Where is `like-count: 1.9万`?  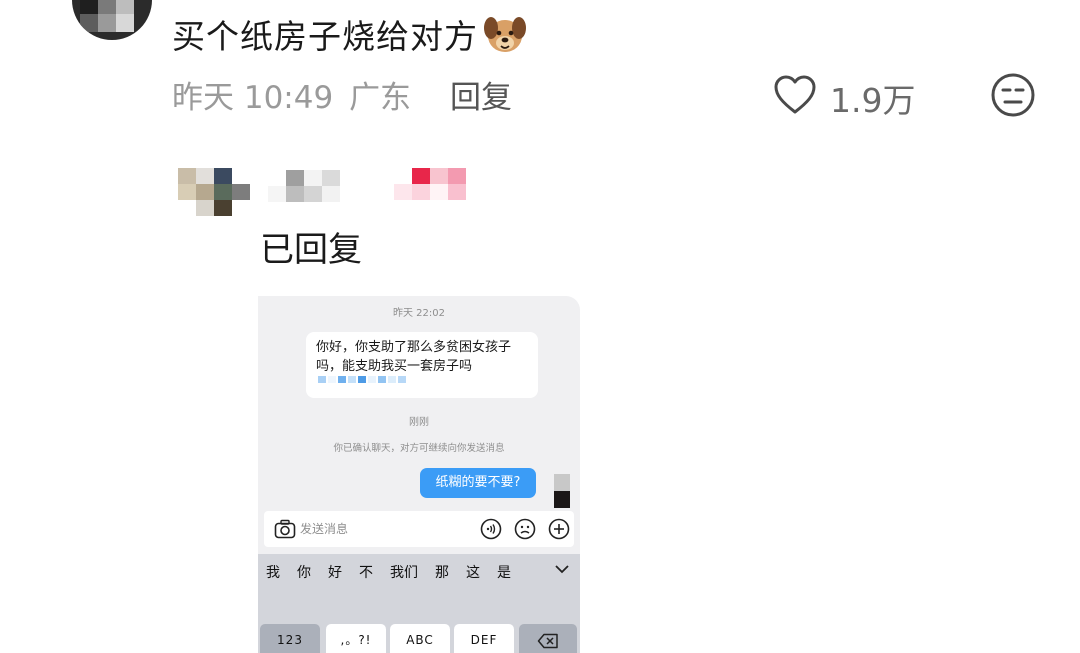 like-count: 1.9万 is located at coordinates (873, 100).